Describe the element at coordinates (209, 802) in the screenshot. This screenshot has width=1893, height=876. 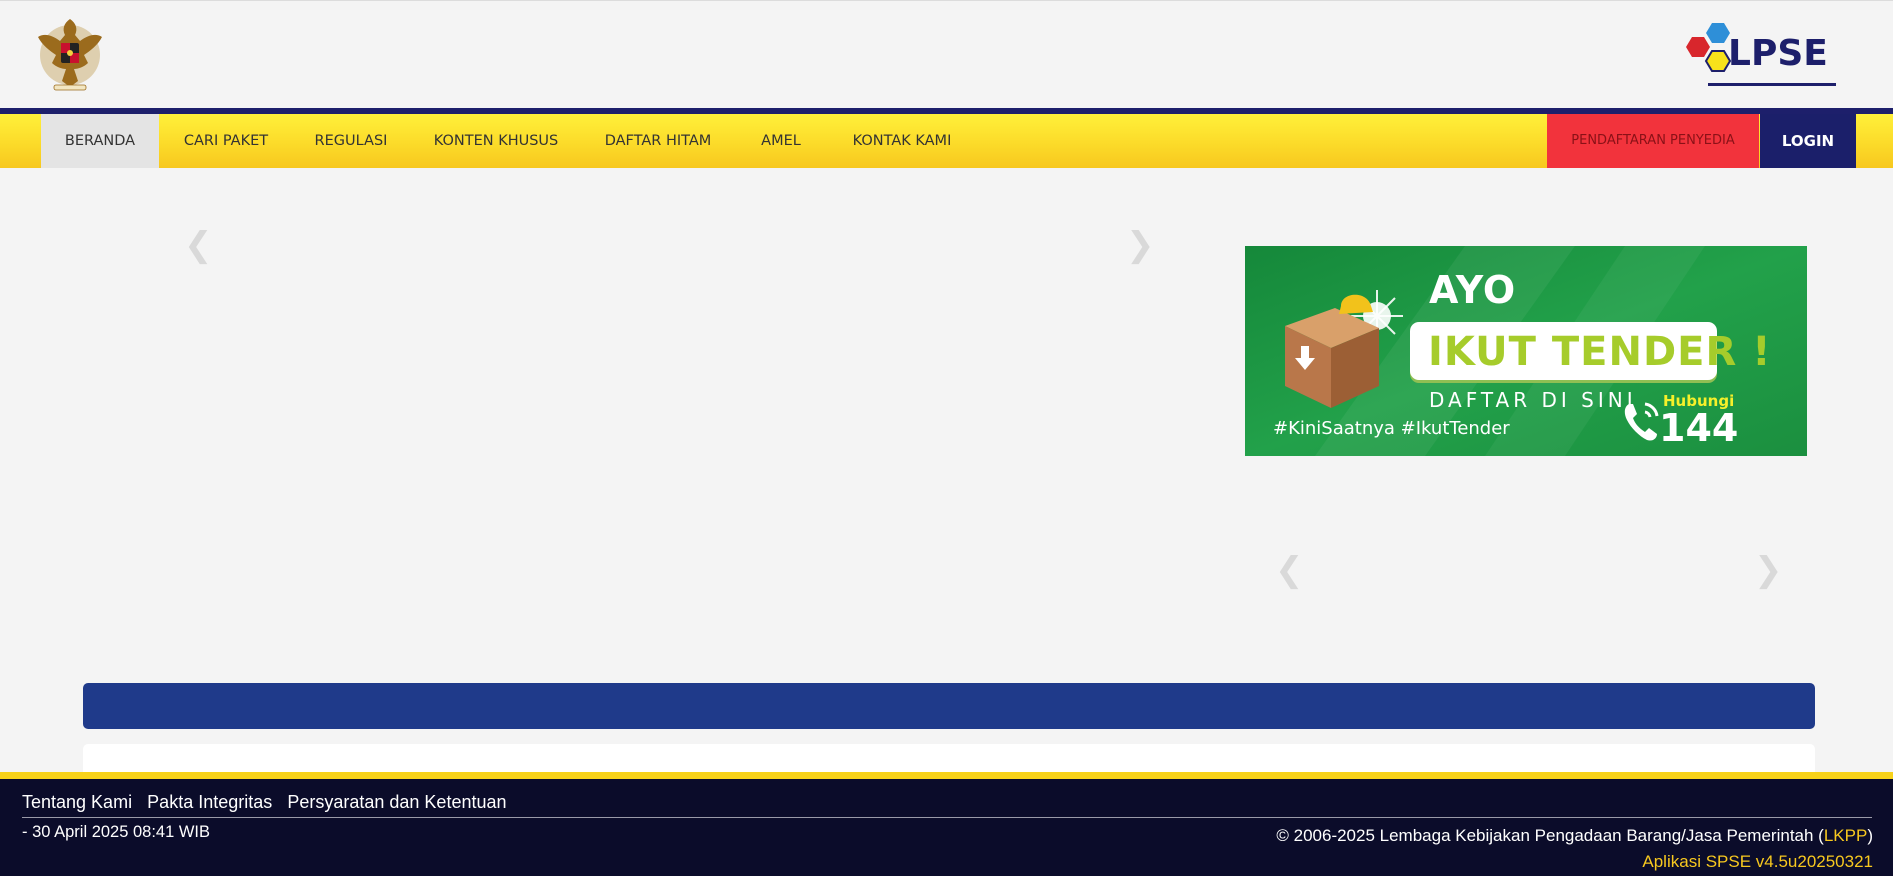
I see `footer-link-pakta-integritas: Pakta Integritas` at that location.